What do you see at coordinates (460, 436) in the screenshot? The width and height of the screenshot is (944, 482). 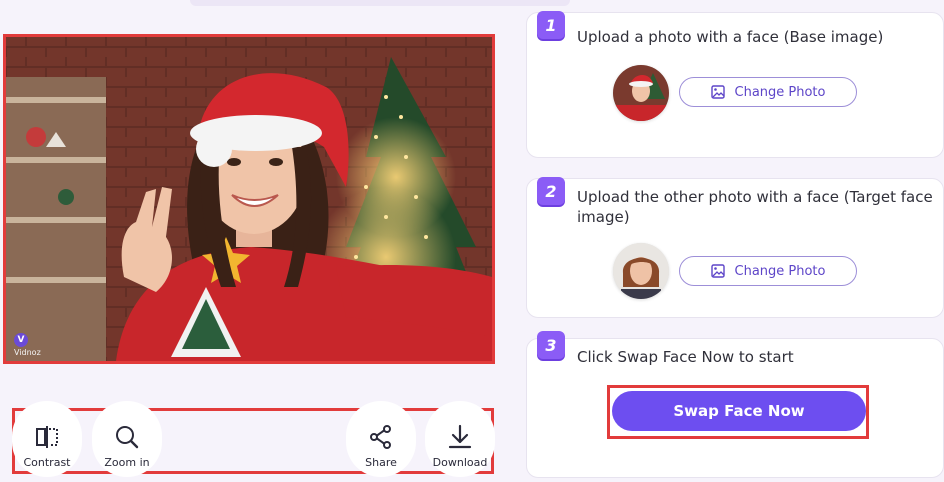 I see `download-icon` at bounding box center [460, 436].